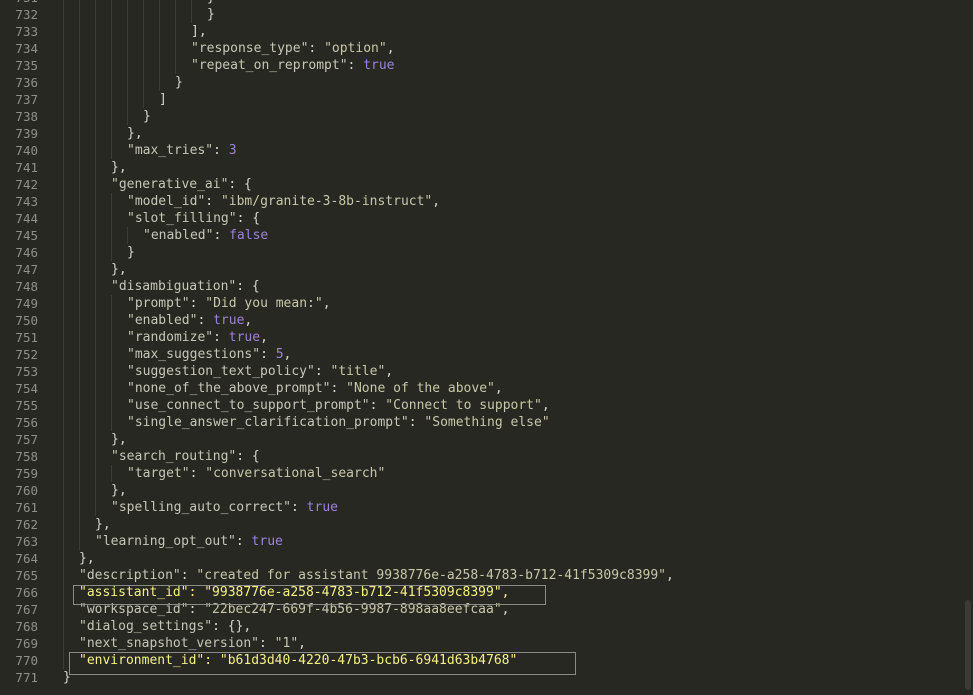 The height and width of the screenshot is (695, 973). What do you see at coordinates (486, 252) in the screenshot?
I see `code-line: 746}` at bounding box center [486, 252].